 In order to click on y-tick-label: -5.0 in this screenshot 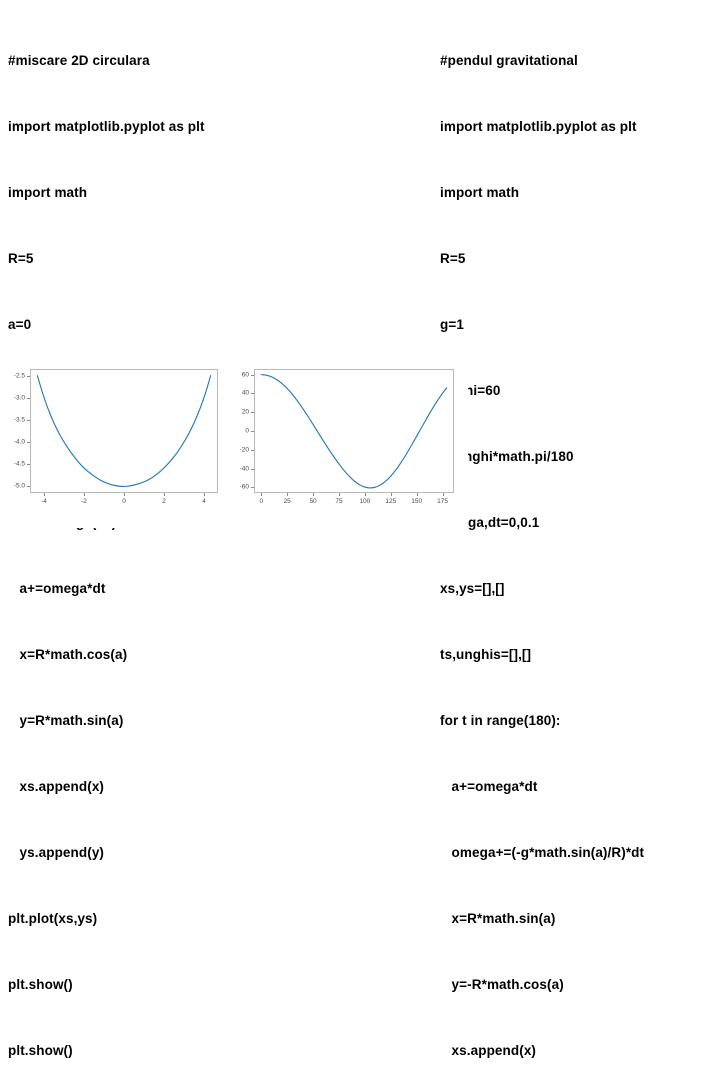, I will do `click(19, 486)`.